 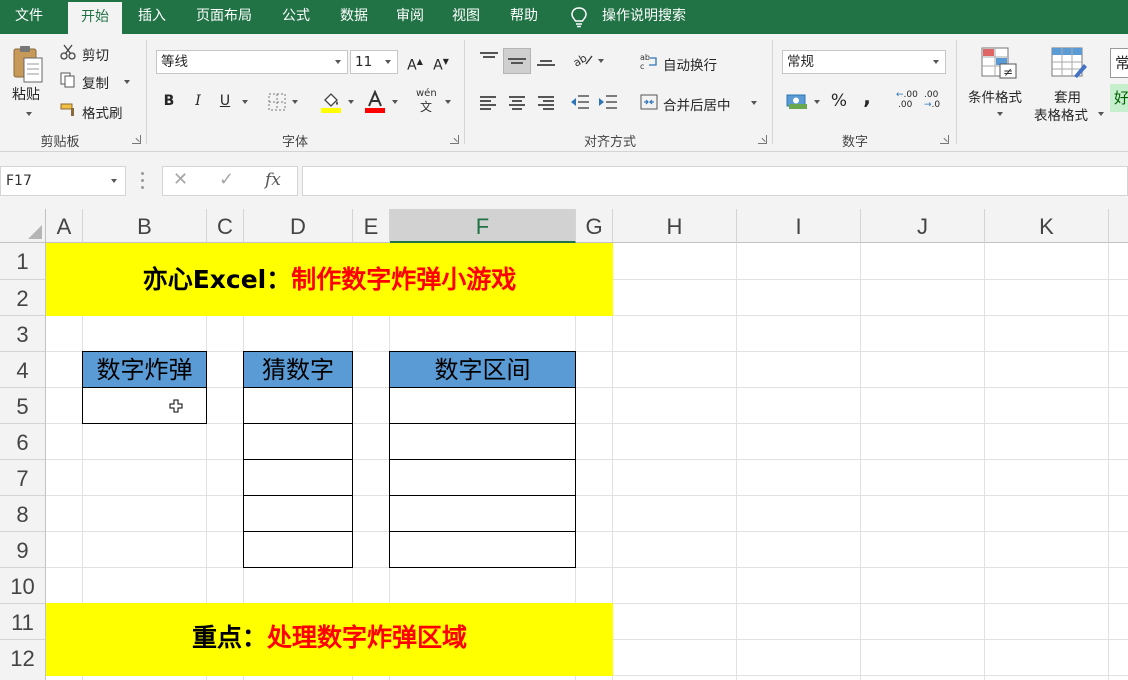 I want to click on note-banner: 重点：处理数字炸弹区域, so click(x=329, y=639).